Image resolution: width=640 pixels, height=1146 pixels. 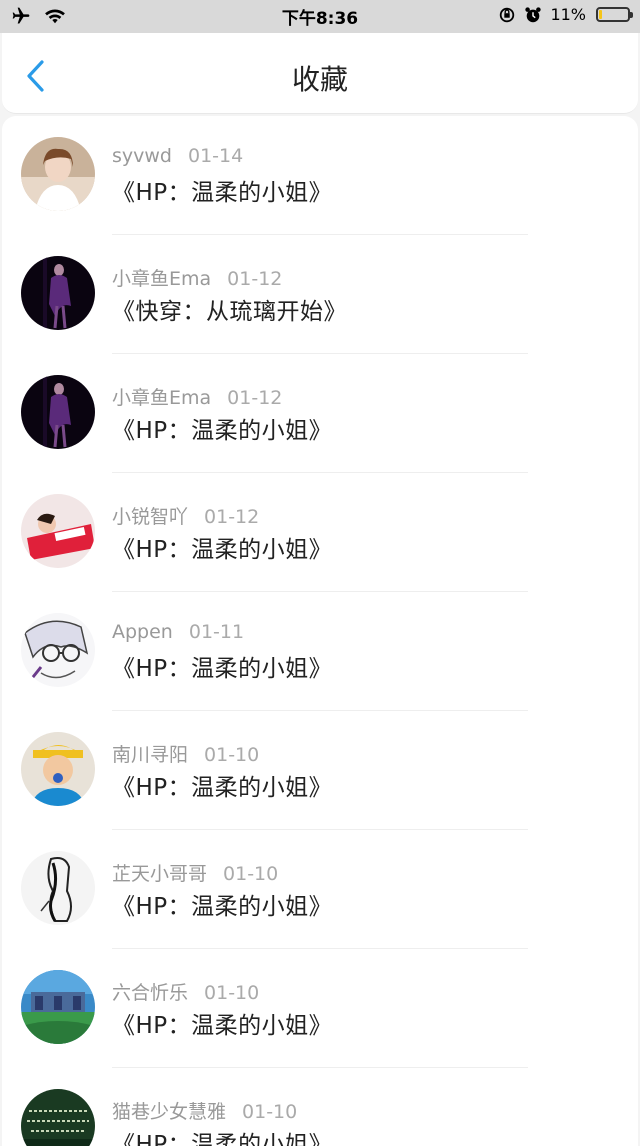 What do you see at coordinates (142, 632) in the screenshot?
I see `username: Appen` at bounding box center [142, 632].